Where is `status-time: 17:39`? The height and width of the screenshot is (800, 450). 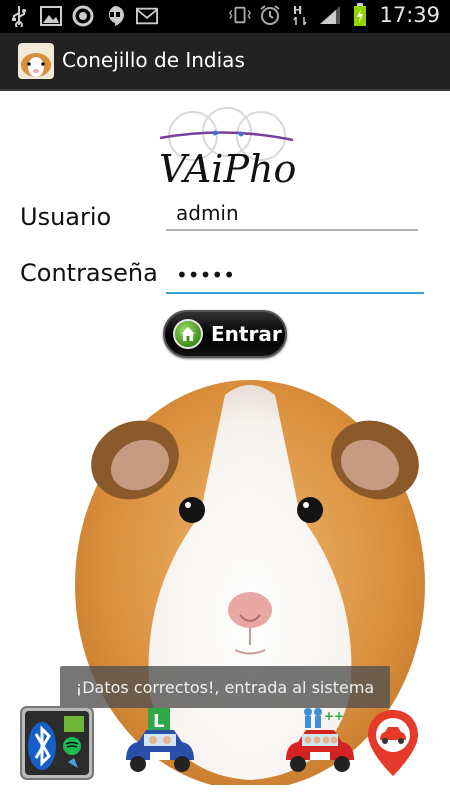 status-time: 17:39 is located at coordinates (409, 15).